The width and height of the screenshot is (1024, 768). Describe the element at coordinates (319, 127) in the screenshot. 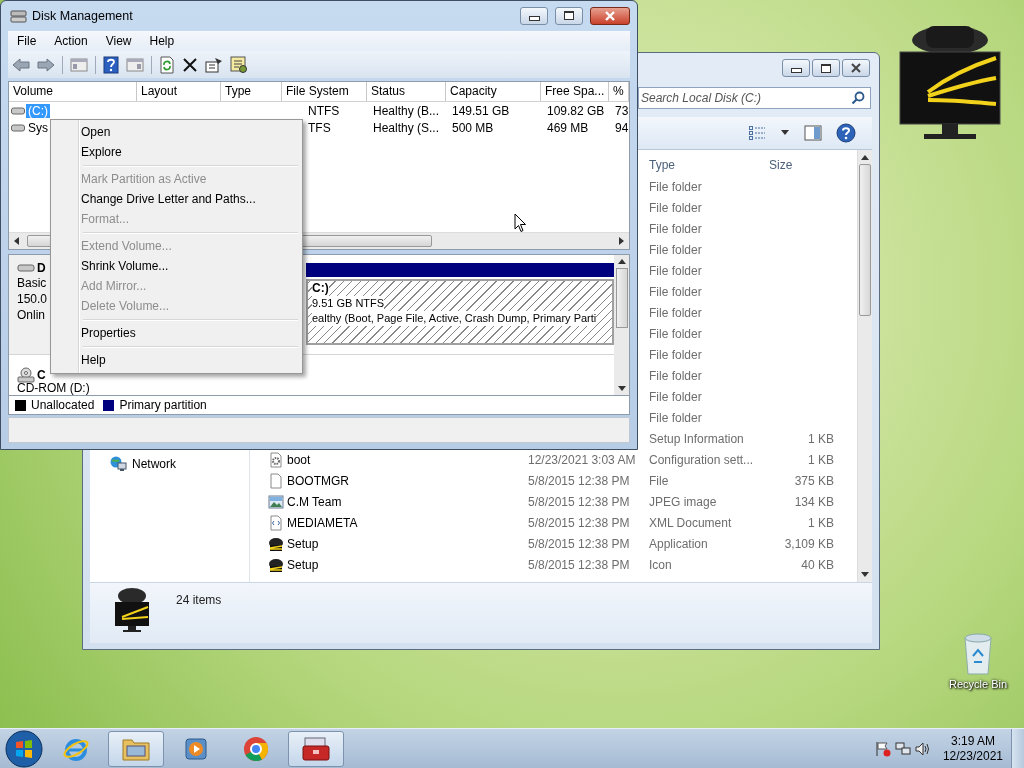

I see `volume-cell: TFS` at that location.